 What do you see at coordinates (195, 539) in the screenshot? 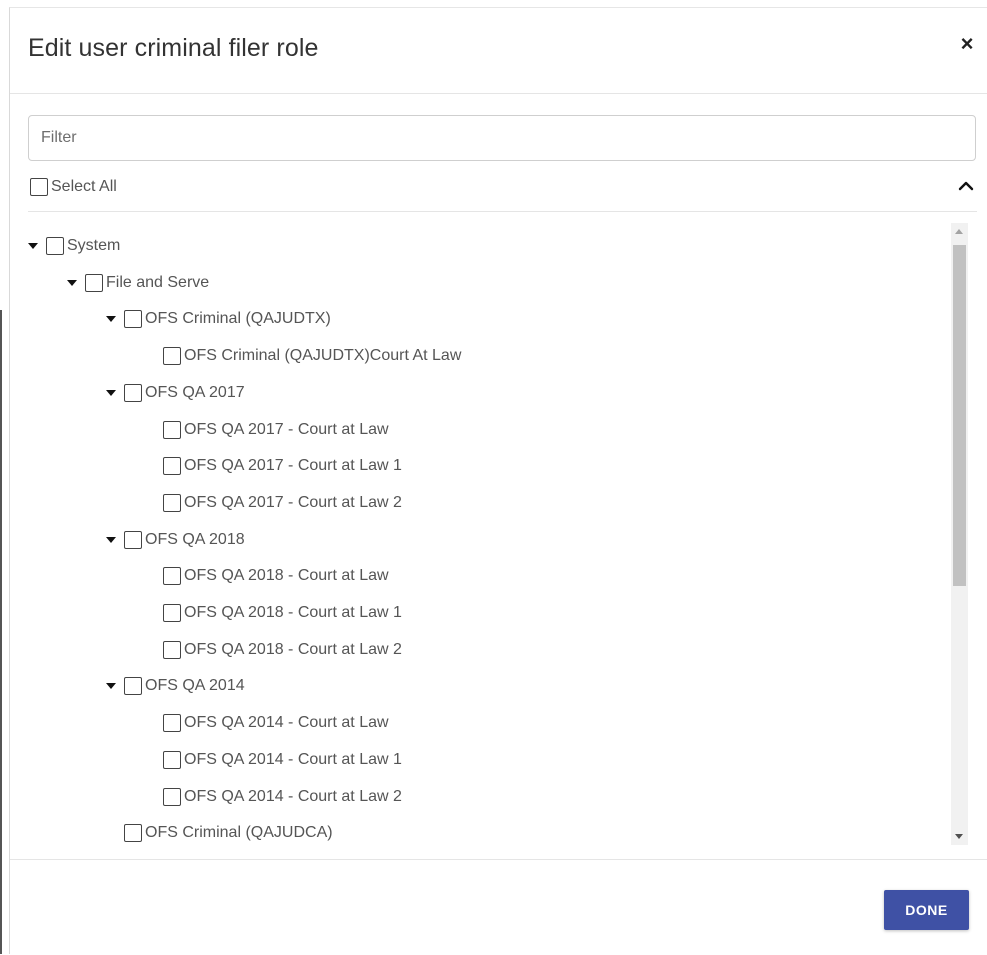
I see `tree-item-label: OFS QA 2018` at bounding box center [195, 539].